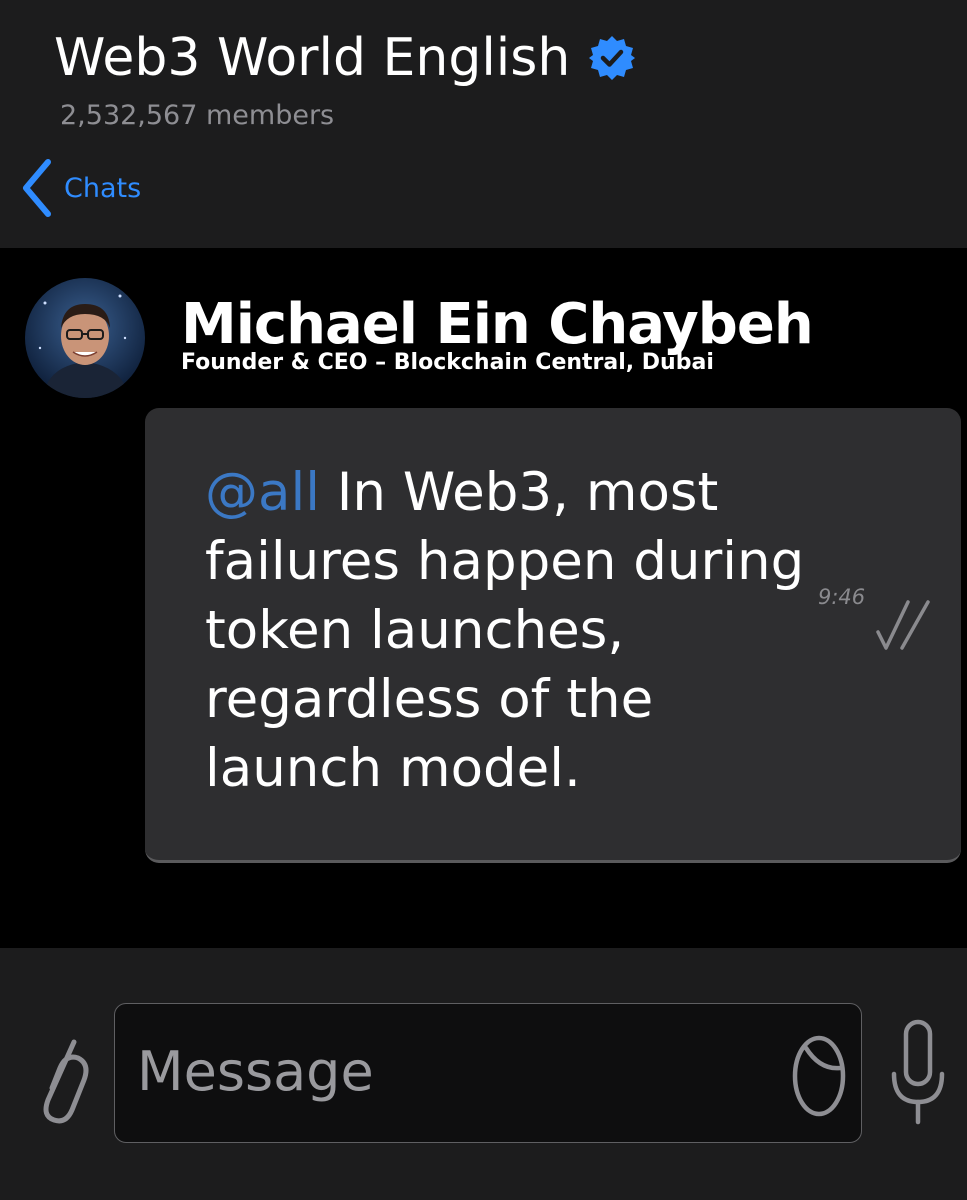 This screenshot has width=967, height=1200. I want to click on chat-title-row: Web3 World English, so click(345, 58).